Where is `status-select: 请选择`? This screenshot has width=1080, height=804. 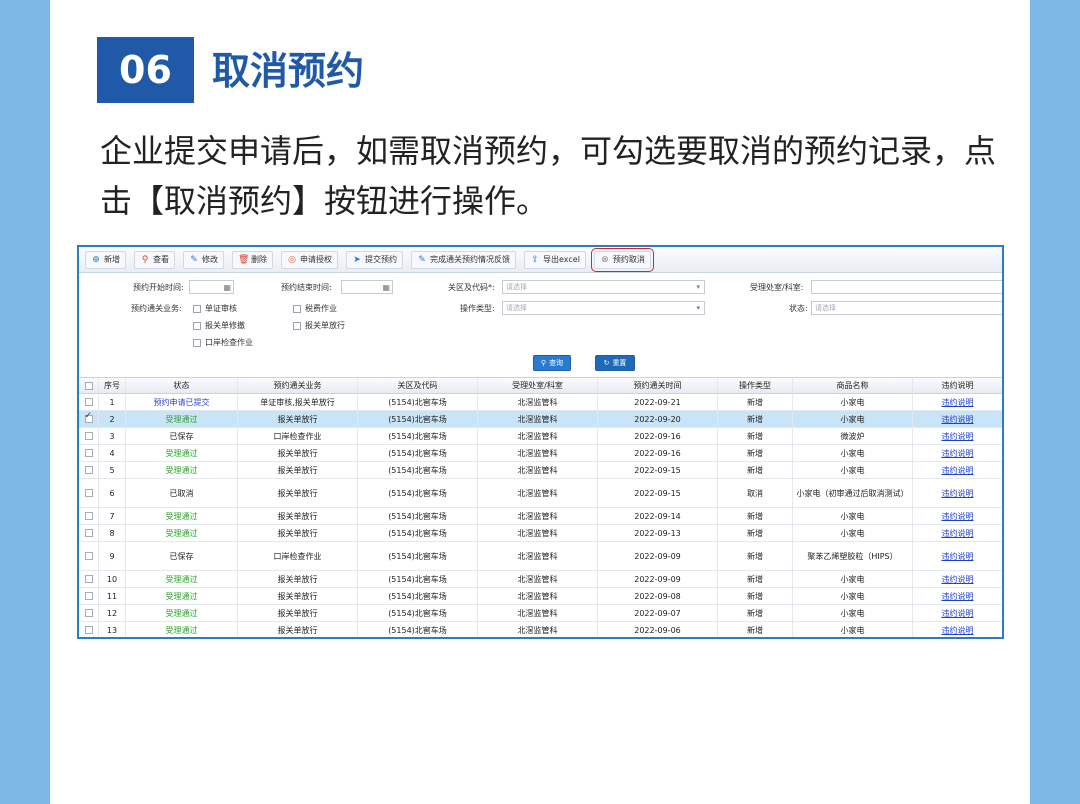
status-select: 请选择 is located at coordinates (906, 308).